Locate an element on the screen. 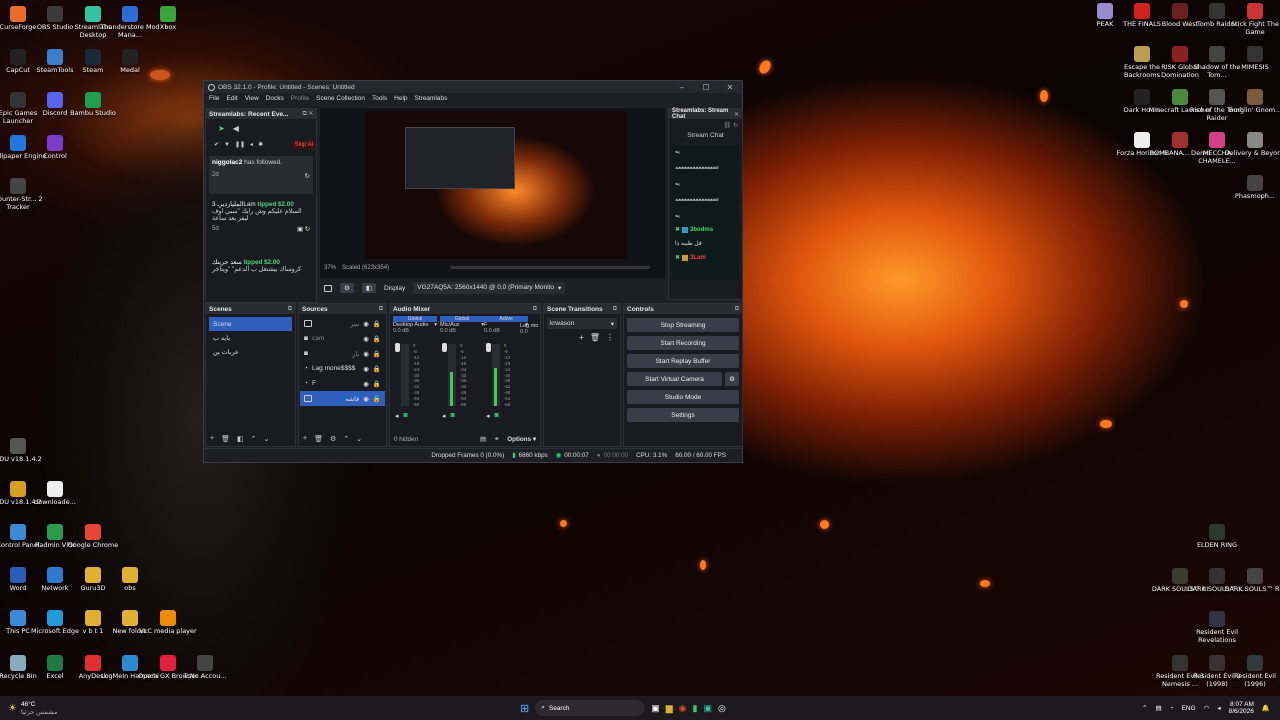 The image size is (1280, 720). desktop-icon: Google Chrome is located at coordinates (93, 537).